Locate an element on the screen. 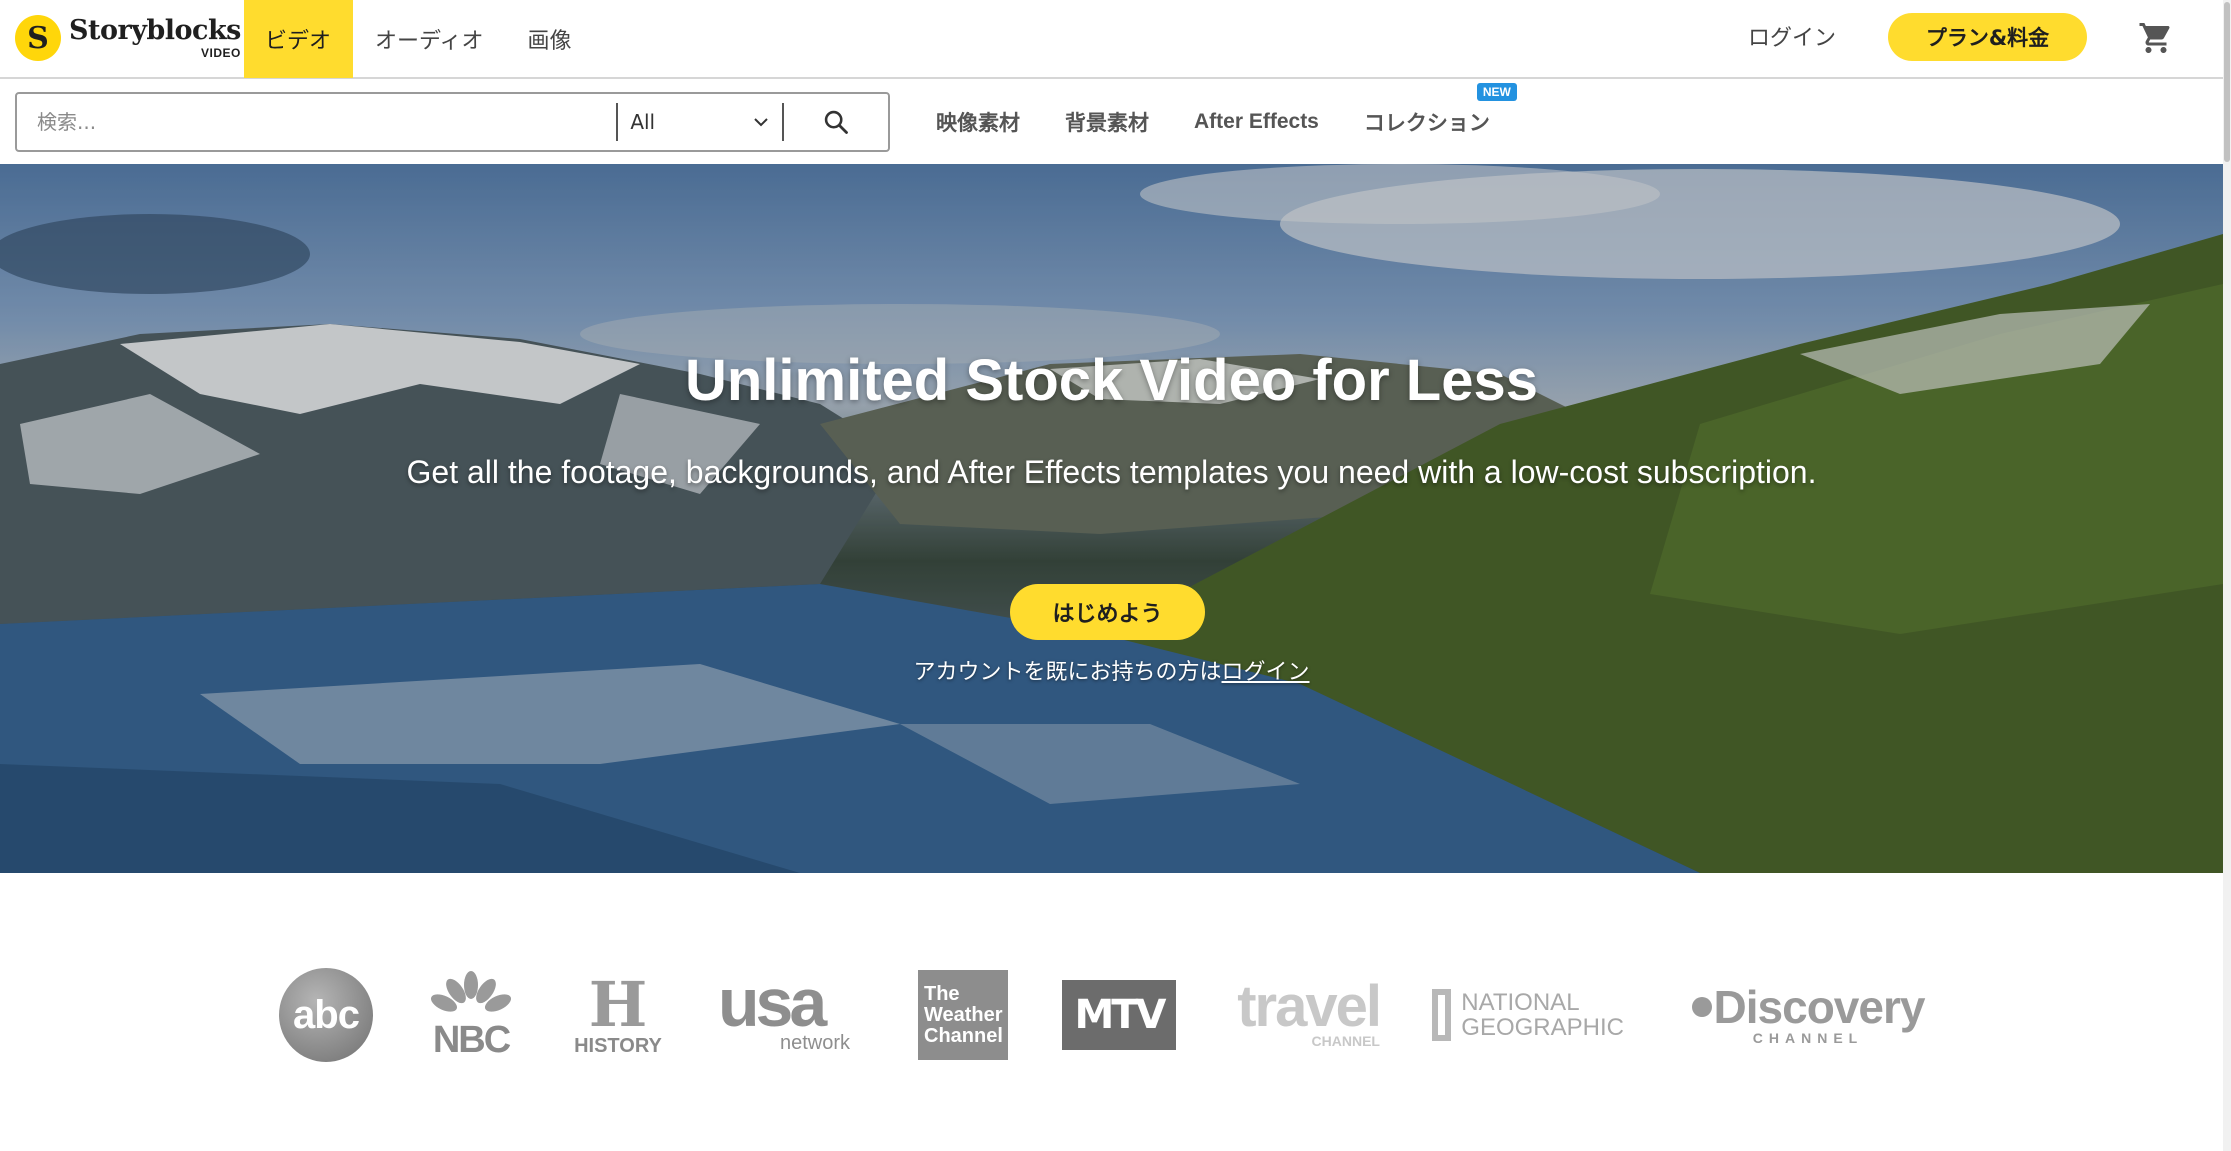 The width and height of the screenshot is (2231, 1151). search-button is located at coordinates (836, 122).